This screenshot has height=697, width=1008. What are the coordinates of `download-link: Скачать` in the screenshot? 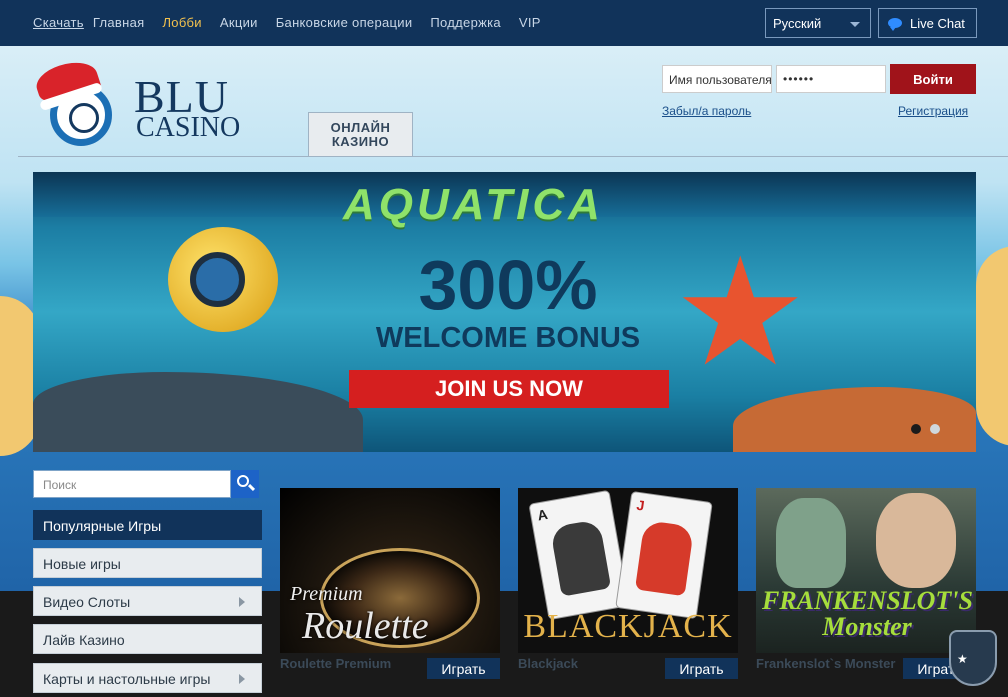 It's located at (58, 22).